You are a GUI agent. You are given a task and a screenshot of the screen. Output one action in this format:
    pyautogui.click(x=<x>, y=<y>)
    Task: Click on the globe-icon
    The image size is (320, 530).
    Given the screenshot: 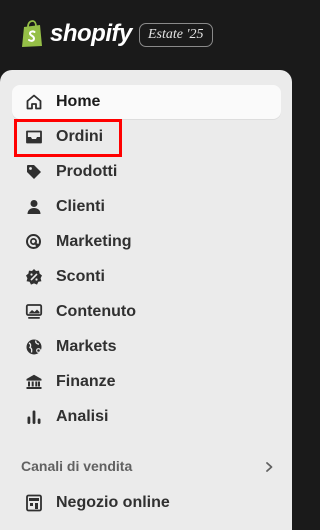 What is the action you would take?
    pyautogui.click(x=34, y=347)
    